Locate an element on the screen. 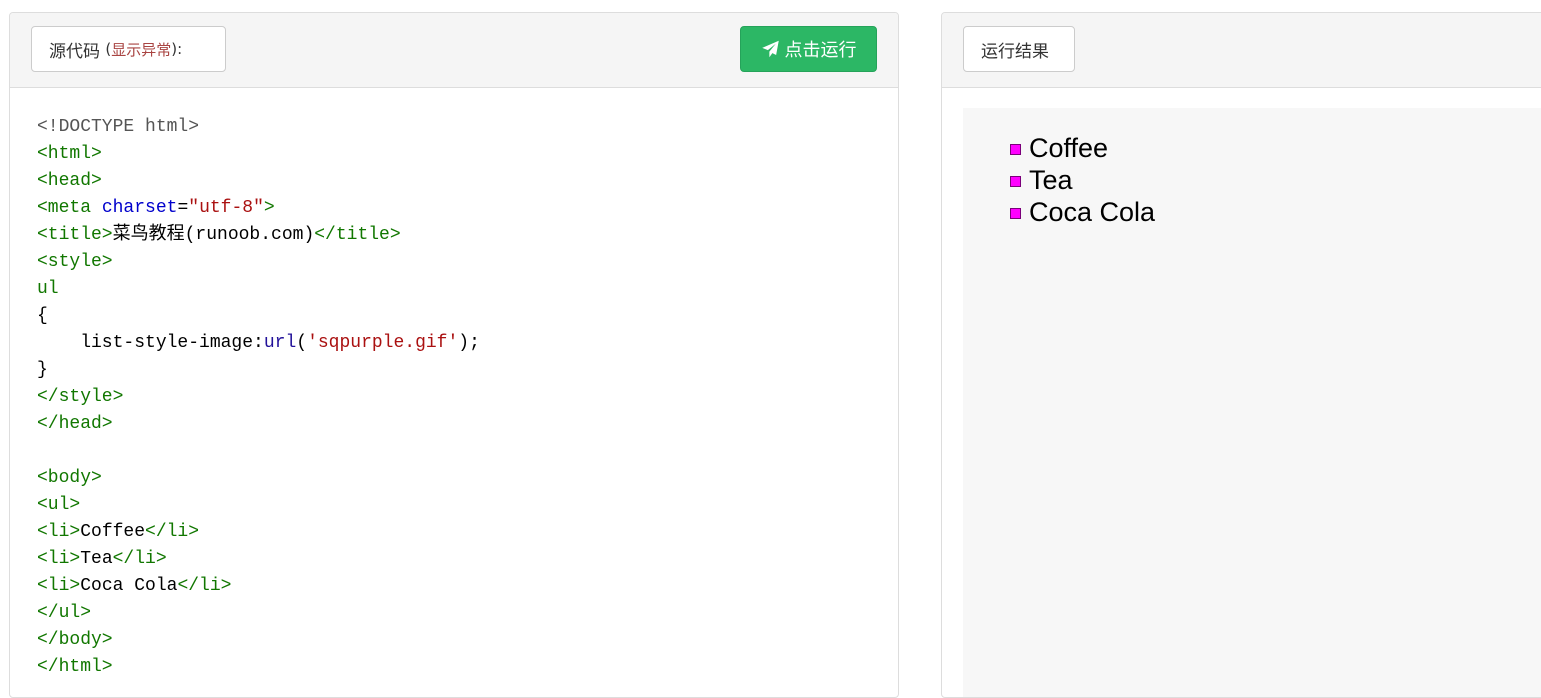  list-item: Coffee is located at coordinates (1082, 148).